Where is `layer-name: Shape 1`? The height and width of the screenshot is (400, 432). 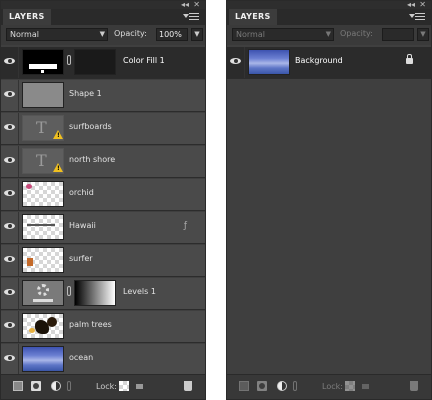 layer-name: Shape 1 is located at coordinates (85, 93).